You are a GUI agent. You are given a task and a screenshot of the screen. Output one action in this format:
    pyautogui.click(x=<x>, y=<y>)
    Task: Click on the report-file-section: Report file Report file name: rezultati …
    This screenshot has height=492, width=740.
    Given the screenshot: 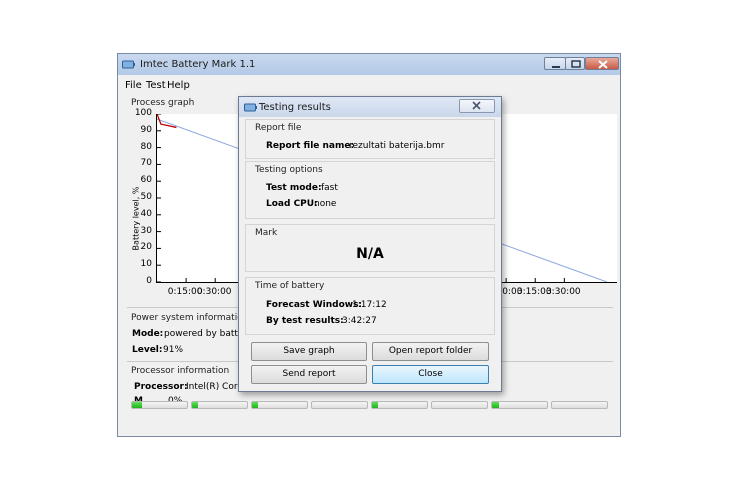 What is the action you would take?
    pyautogui.click(x=370, y=139)
    